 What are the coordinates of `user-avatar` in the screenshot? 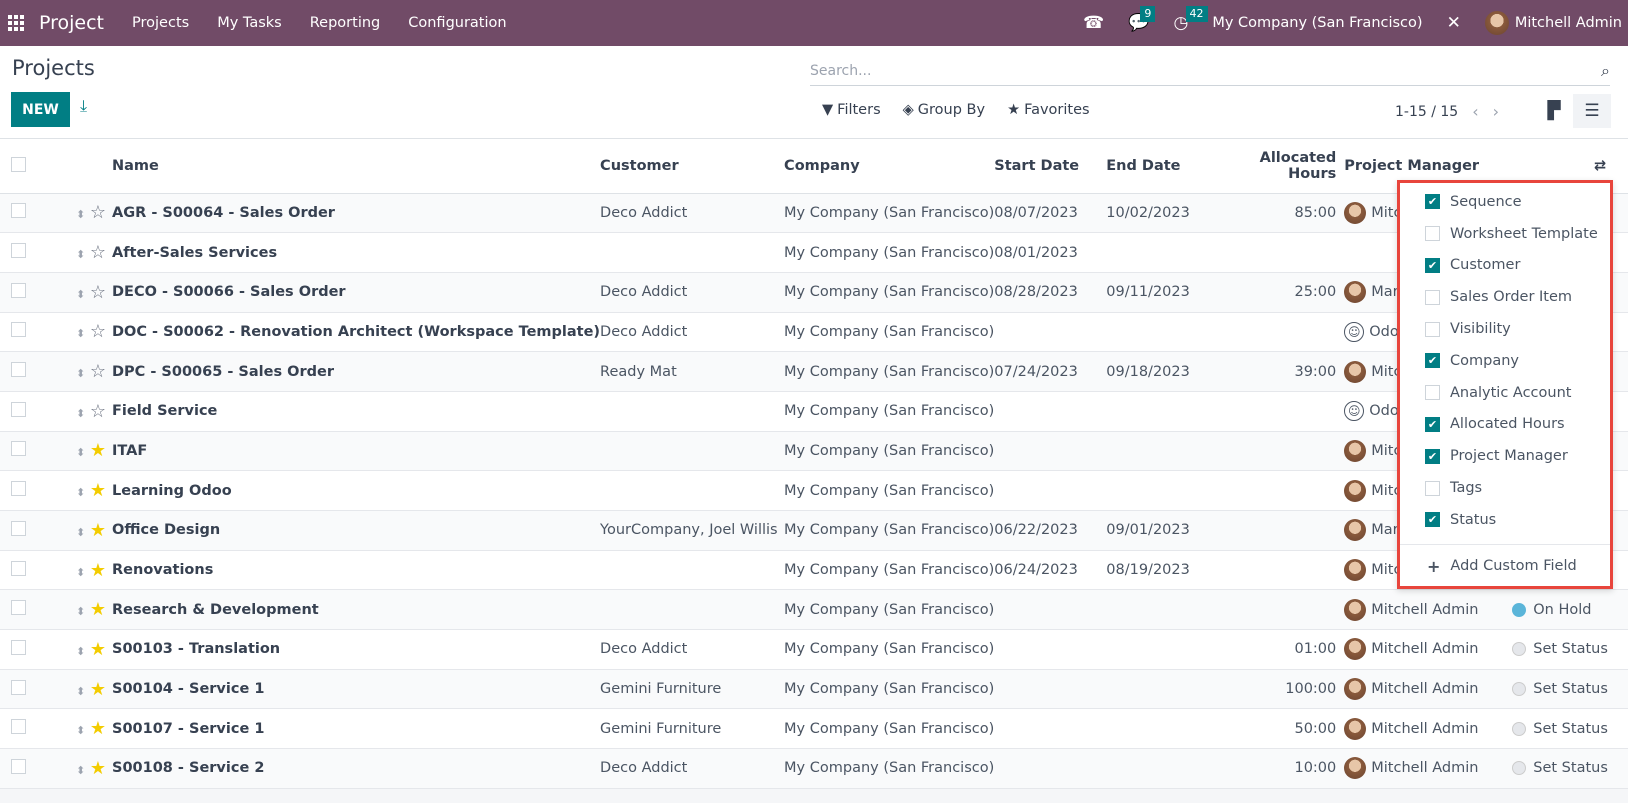 It's located at (1496, 23).